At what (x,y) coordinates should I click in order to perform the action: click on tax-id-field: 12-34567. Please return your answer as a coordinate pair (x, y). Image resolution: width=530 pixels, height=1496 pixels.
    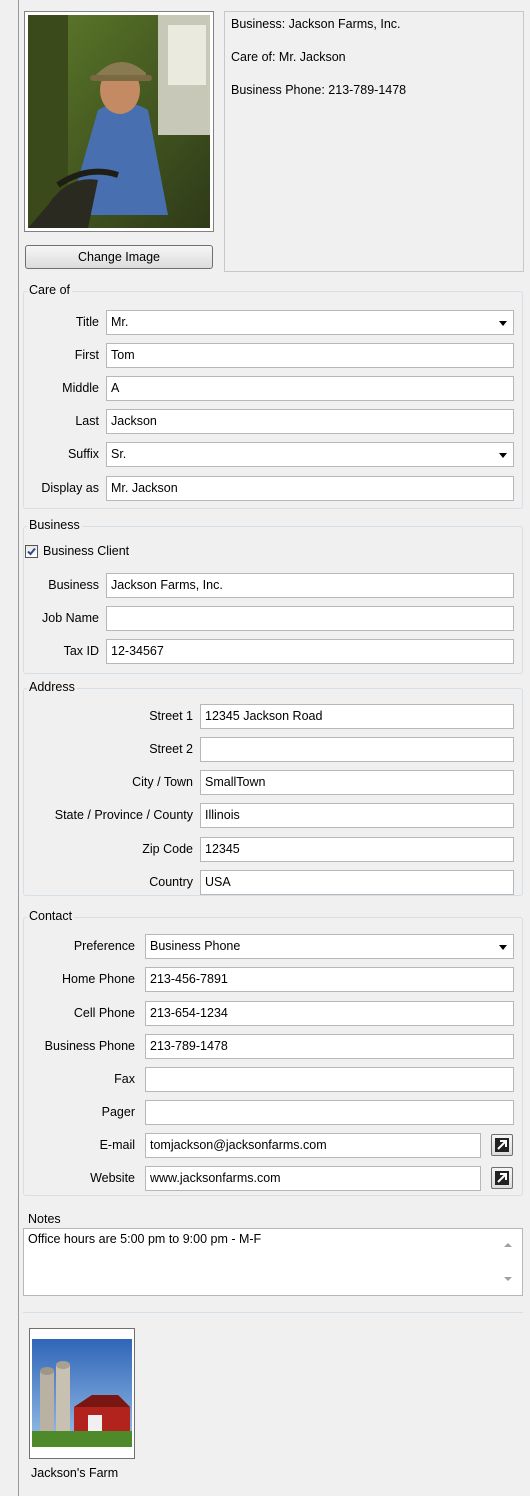
    Looking at the image, I should click on (310, 651).